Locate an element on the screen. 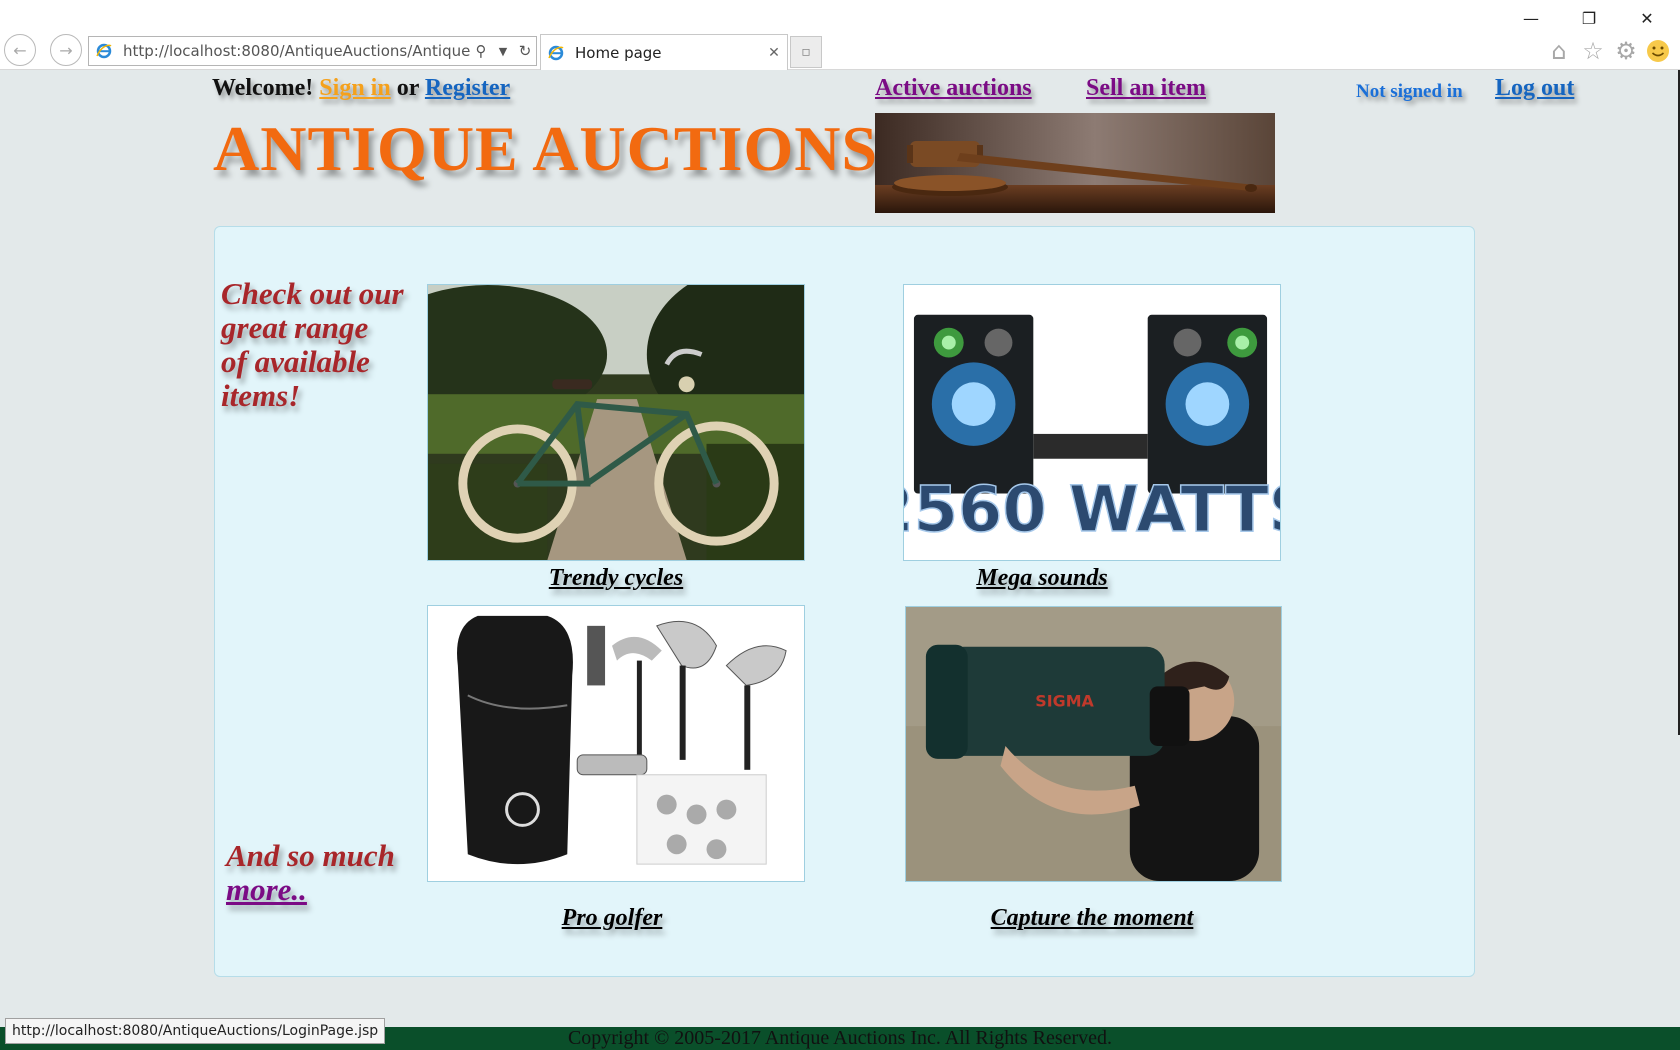 The height and width of the screenshot is (1050, 1680). new-tab-icon: ▫ is located at coordinates (806, 52).